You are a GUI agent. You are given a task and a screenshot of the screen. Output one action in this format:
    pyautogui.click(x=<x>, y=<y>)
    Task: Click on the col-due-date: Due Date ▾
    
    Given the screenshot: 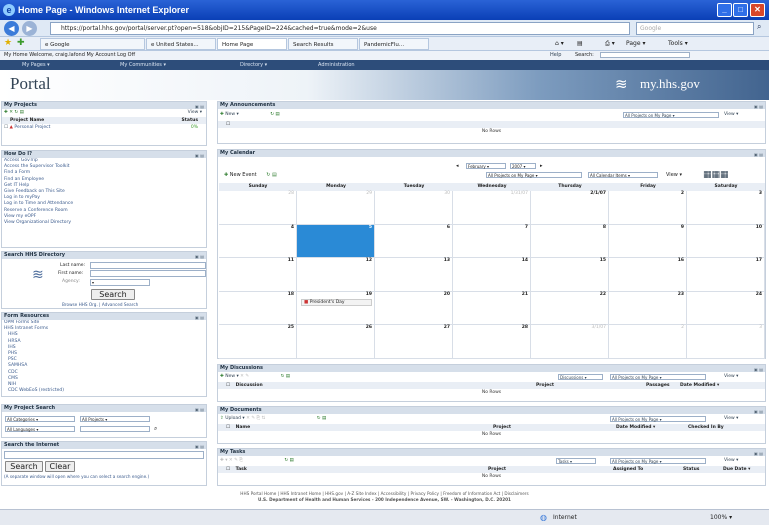 What is the action you would take?
    pyautogui.click(x=736, y=469)
    